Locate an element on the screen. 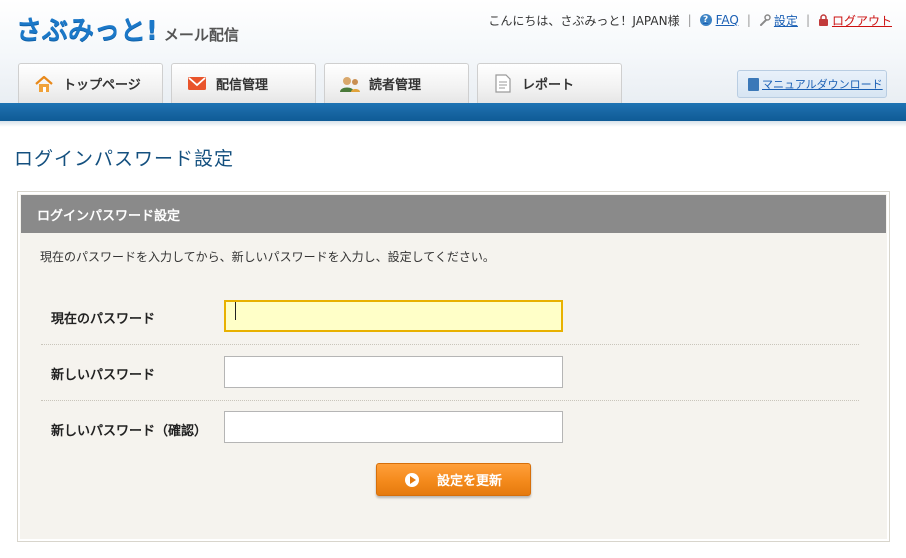 The width and height of the screenshot is (906, 558). new-password-label: 新しいパスワード is located at coordinates (103, 375).